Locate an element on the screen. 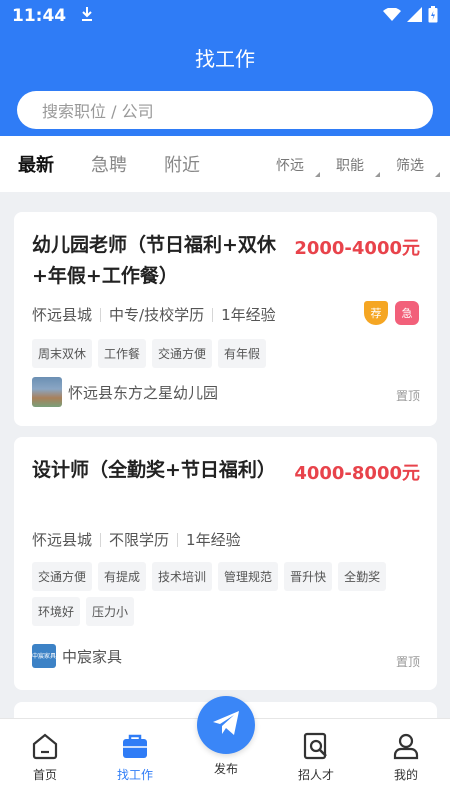  tab-latest: 最新 is located at coordinates (36, 164).